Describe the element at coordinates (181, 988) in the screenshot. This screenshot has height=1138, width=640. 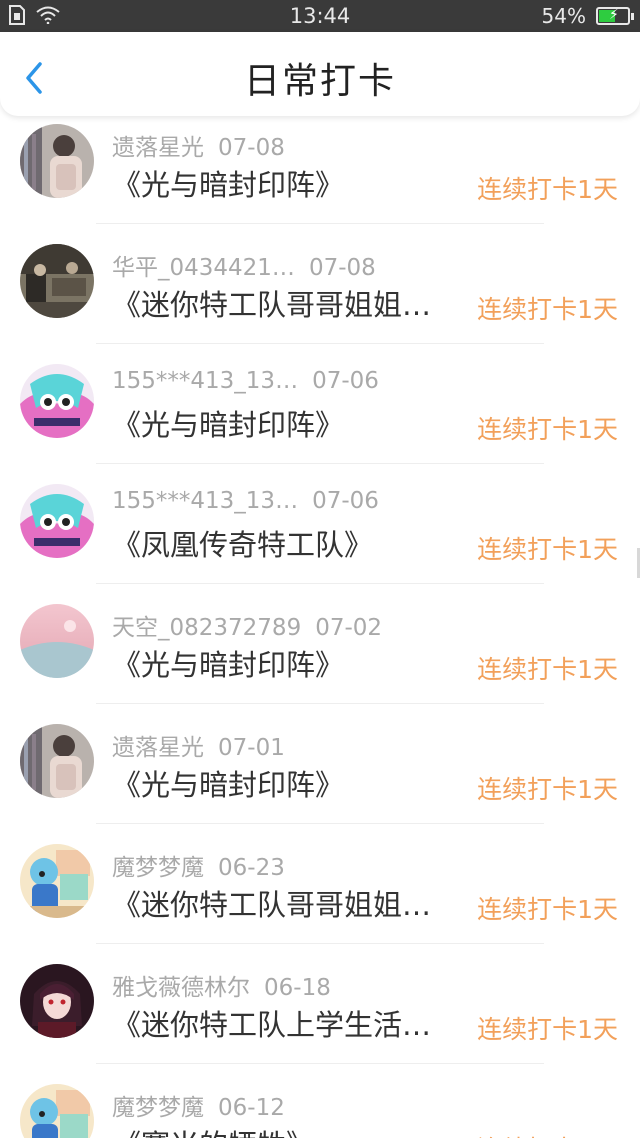
I see `username: 雅戈薇德林尔` at that location.